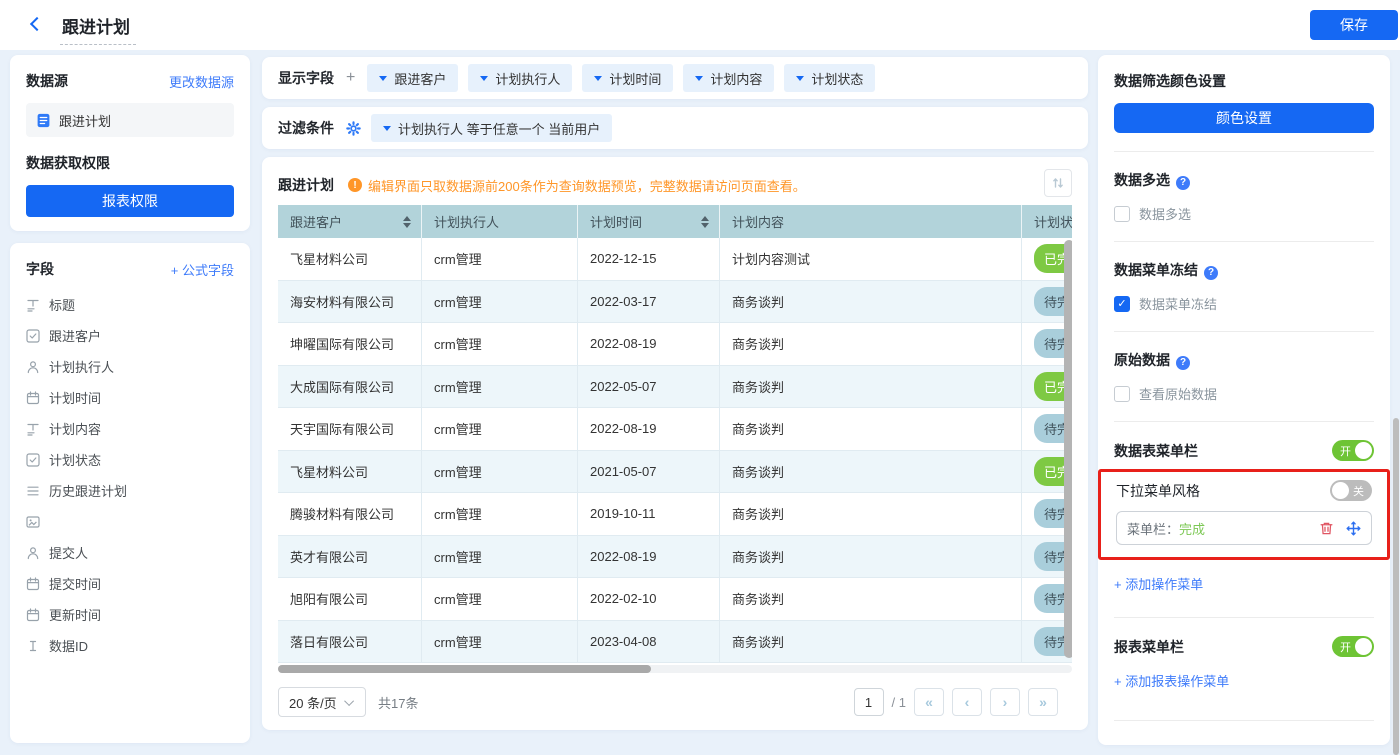  What do you see at coordinates (353, 128) in the screenshot?
I see `gear-icon` at bounding box center [353, 128].